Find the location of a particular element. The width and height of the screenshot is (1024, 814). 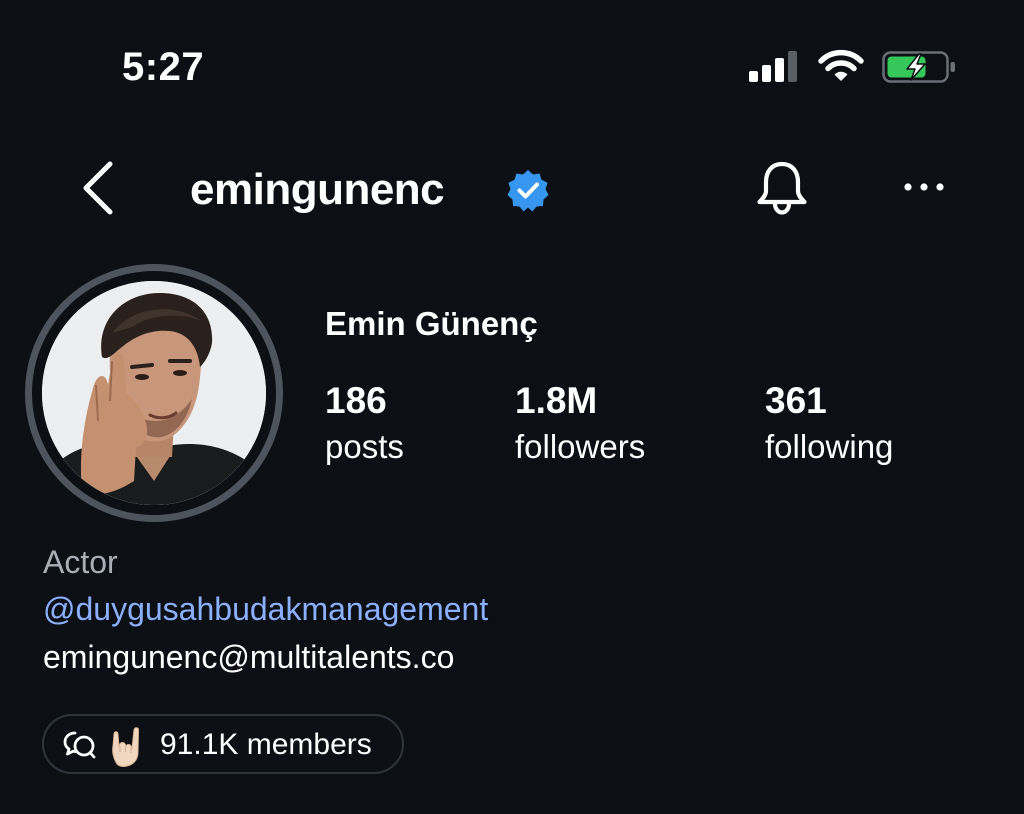

profile-username: emingunenc is located at coordinates (317, 189).